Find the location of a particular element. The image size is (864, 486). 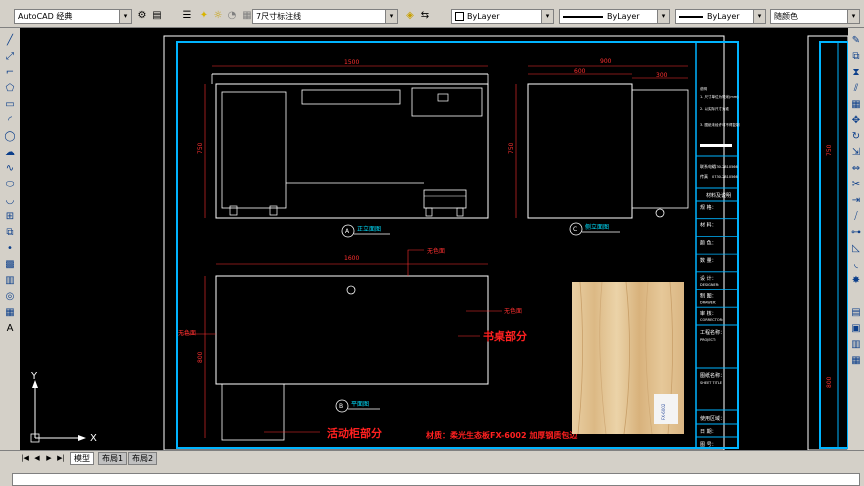

side-elevation: 900 600 300 750 C 侧立面图 is located at coordinates (598, 147).